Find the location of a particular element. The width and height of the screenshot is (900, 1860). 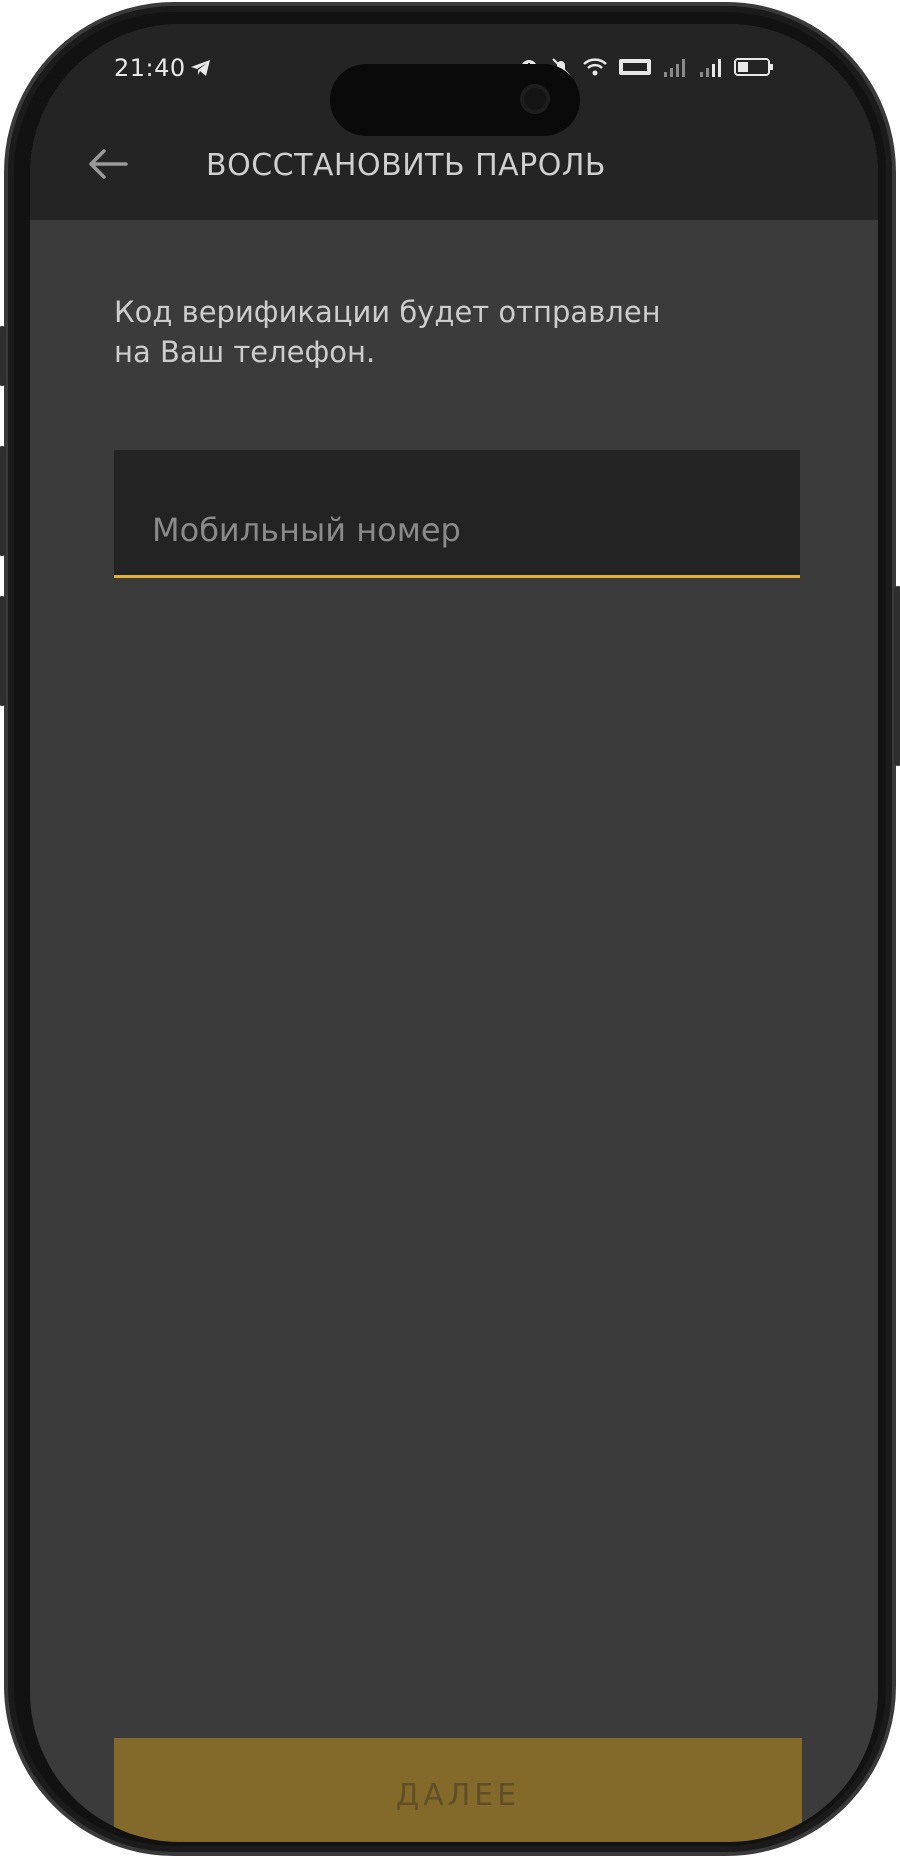

camera-icon is located at coordinates (535, 99).